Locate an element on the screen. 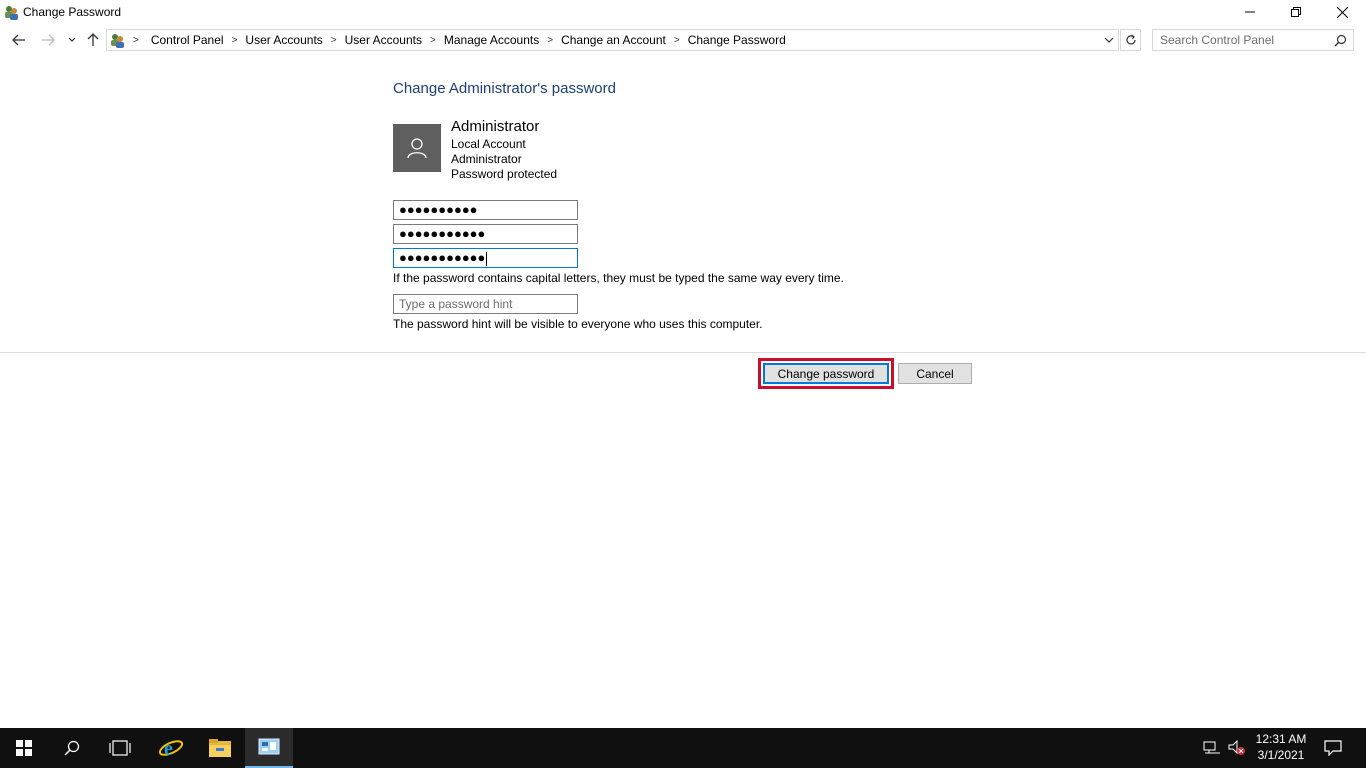 The height and width of the screenshot is (768, 1366). network-icon is located at coordinates (1211, 747).